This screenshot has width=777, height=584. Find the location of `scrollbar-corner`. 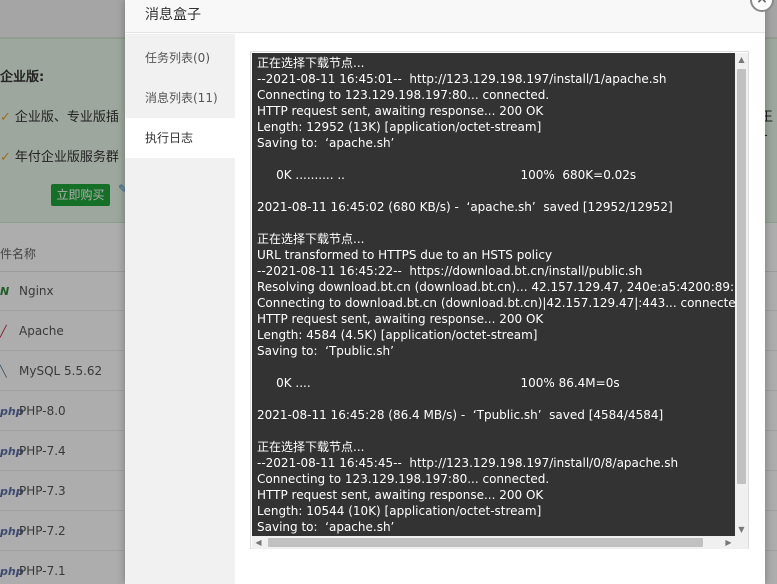

scrollbar-corner is located at coordinates (741, 542).